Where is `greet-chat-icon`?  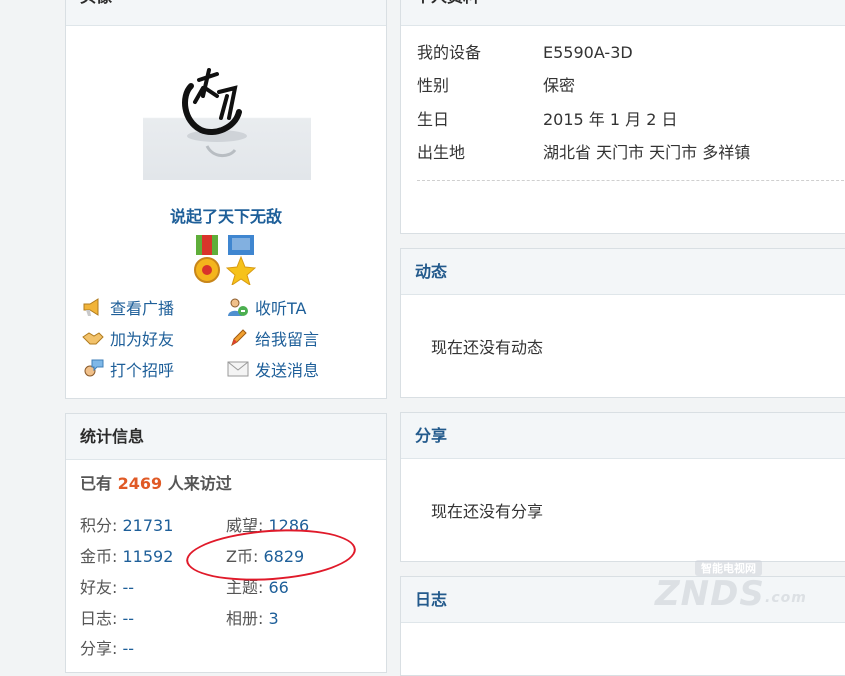
greet-chat-icon is located at coordinates (93, 369).